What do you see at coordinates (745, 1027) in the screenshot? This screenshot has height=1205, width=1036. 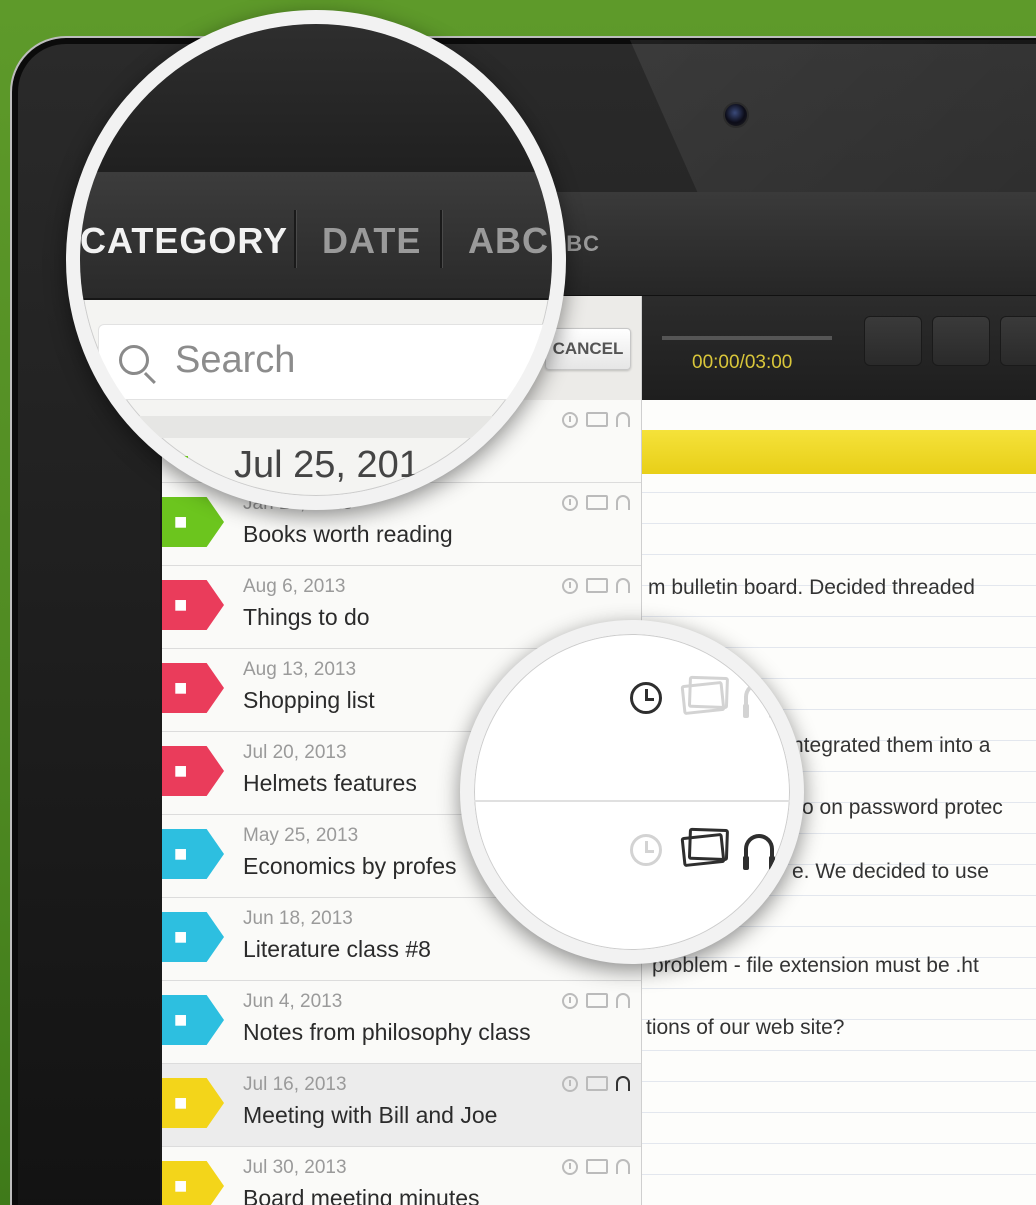 I see `note-text-line: tions of our web site?` at bounding box center [745, 1027].